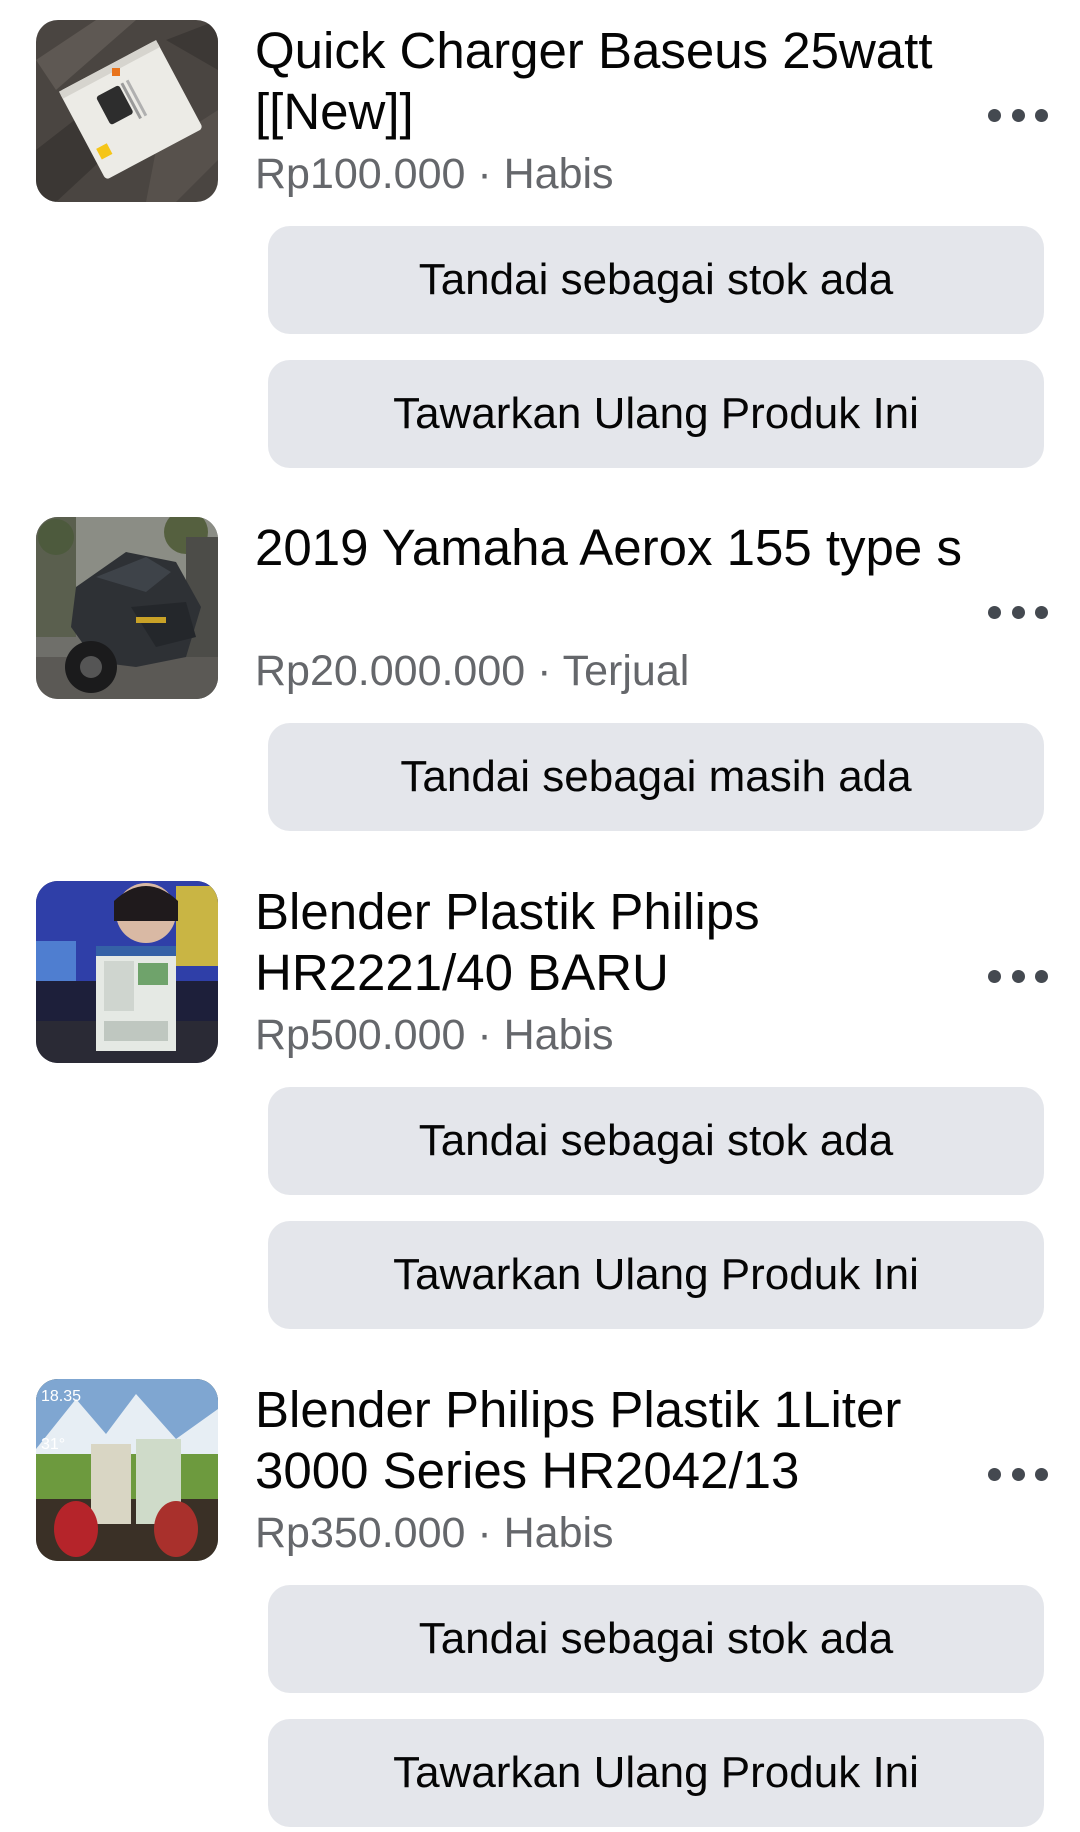 The image size is (1080, 1832). I want to click on listing-price: Rp20.000.000, so click(390, 671).